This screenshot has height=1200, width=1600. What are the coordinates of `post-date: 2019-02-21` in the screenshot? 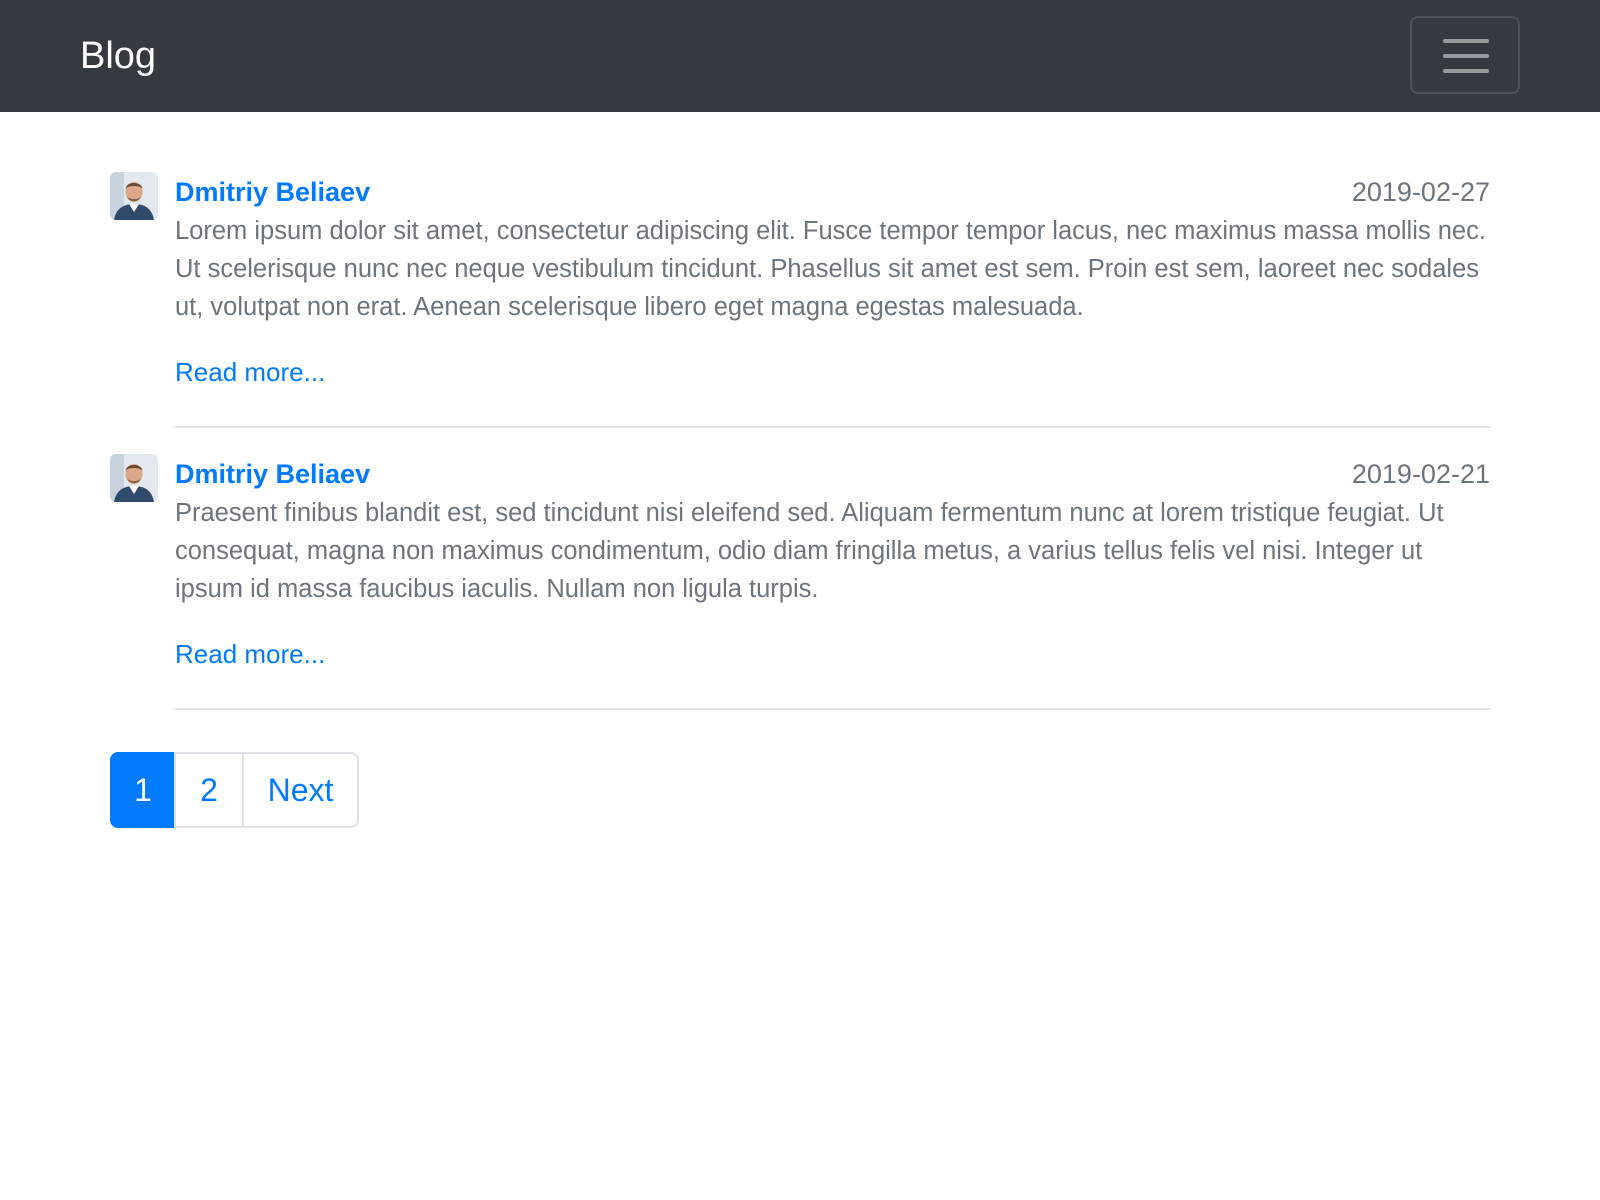 It's located at (1420, 474).